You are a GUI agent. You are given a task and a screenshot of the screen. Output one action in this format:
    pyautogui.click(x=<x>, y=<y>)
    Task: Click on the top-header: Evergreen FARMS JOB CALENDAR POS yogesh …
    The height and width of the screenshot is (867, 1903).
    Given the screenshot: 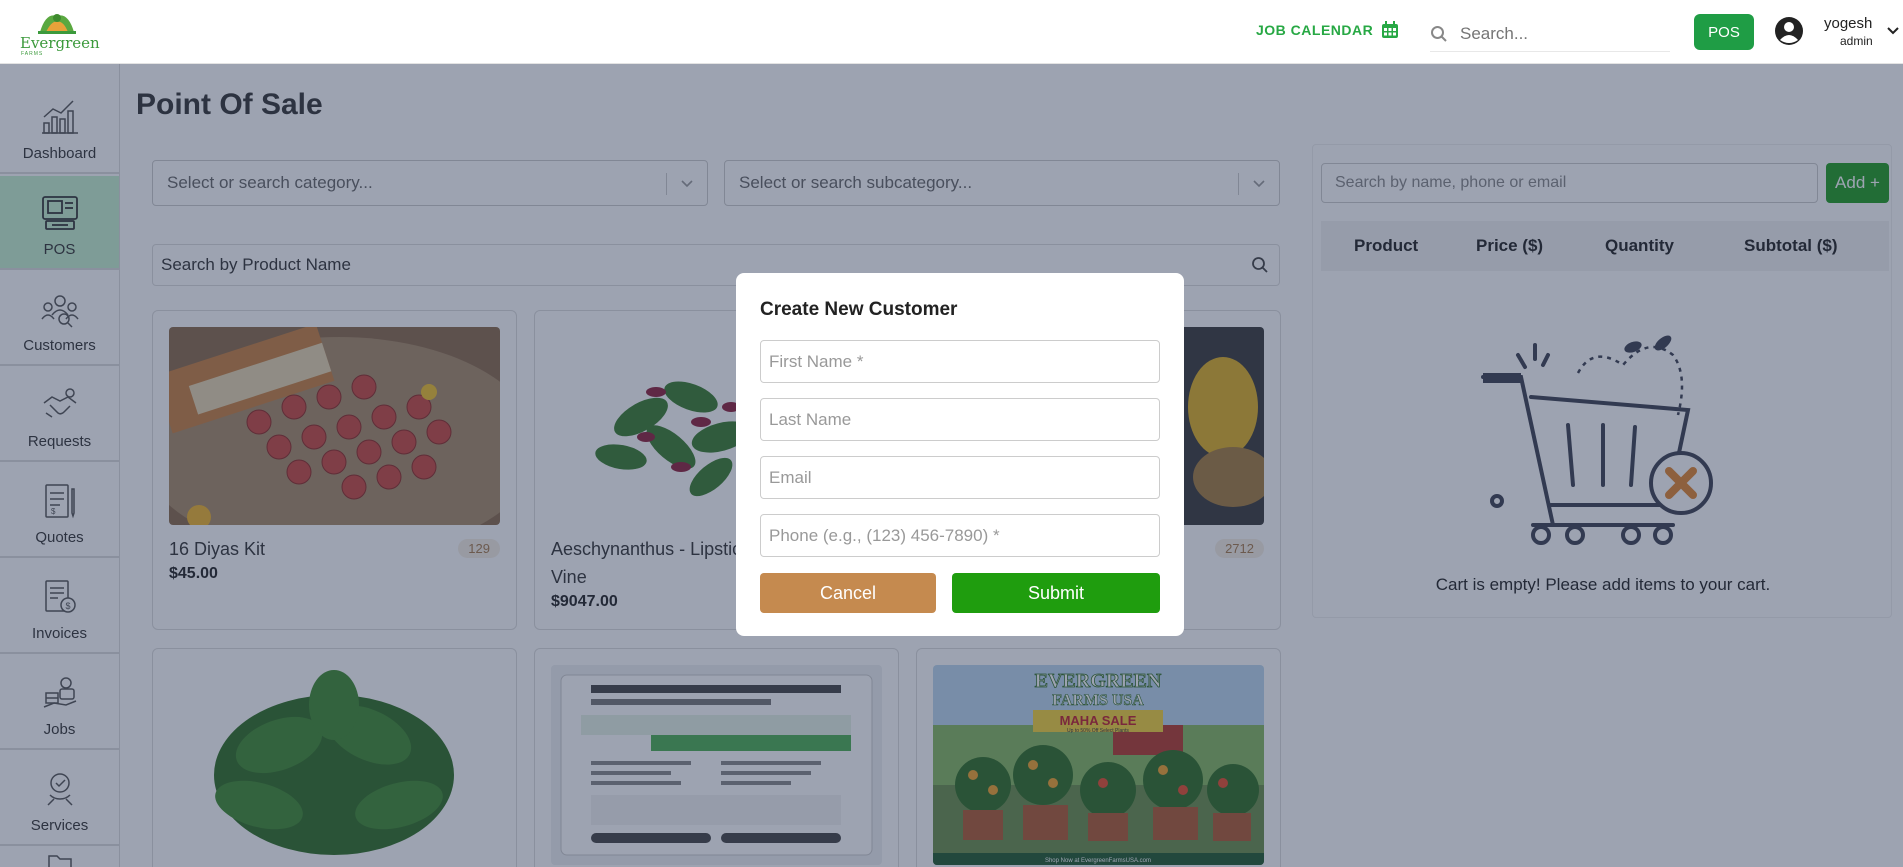 What is the action you would take?
    pyautogui.click(x=951, y=32)
    